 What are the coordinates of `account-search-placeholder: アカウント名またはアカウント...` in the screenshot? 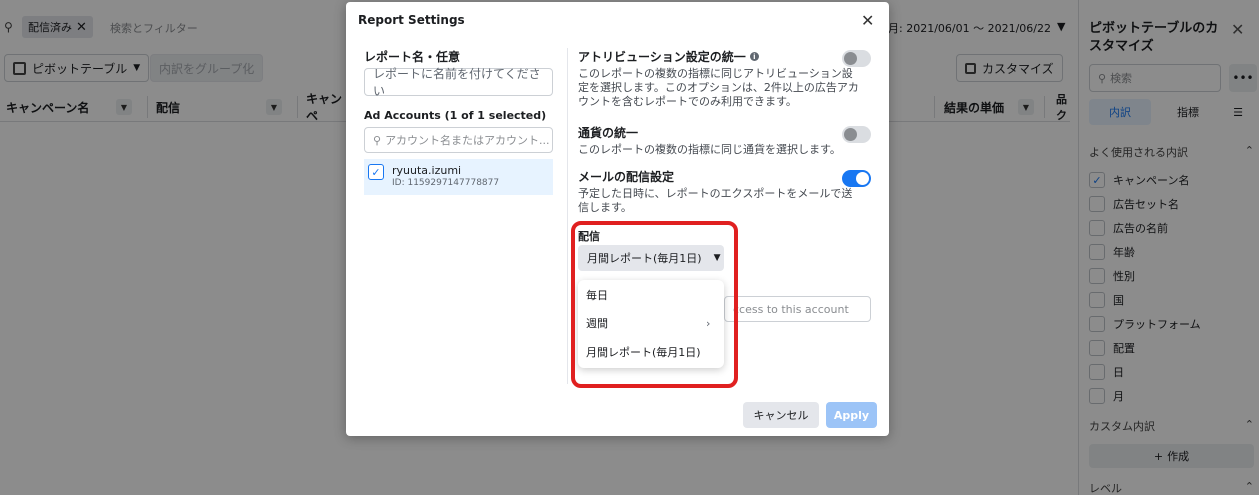 It's located at (467, 140).